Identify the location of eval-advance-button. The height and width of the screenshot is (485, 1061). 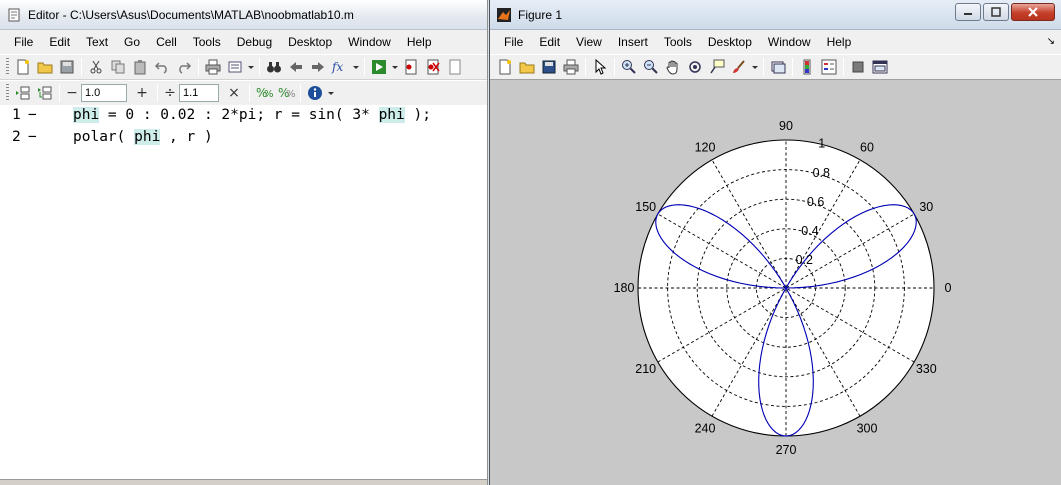
(45, 93).